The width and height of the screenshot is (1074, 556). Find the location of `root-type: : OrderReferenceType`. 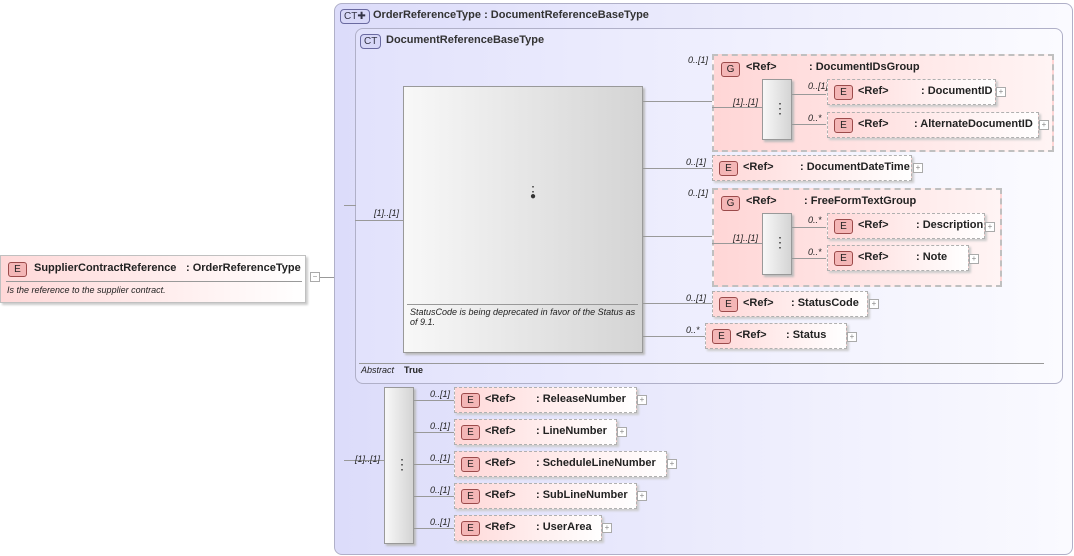

root-type: : OrderReferenceType is located at coordinates (243, 268).